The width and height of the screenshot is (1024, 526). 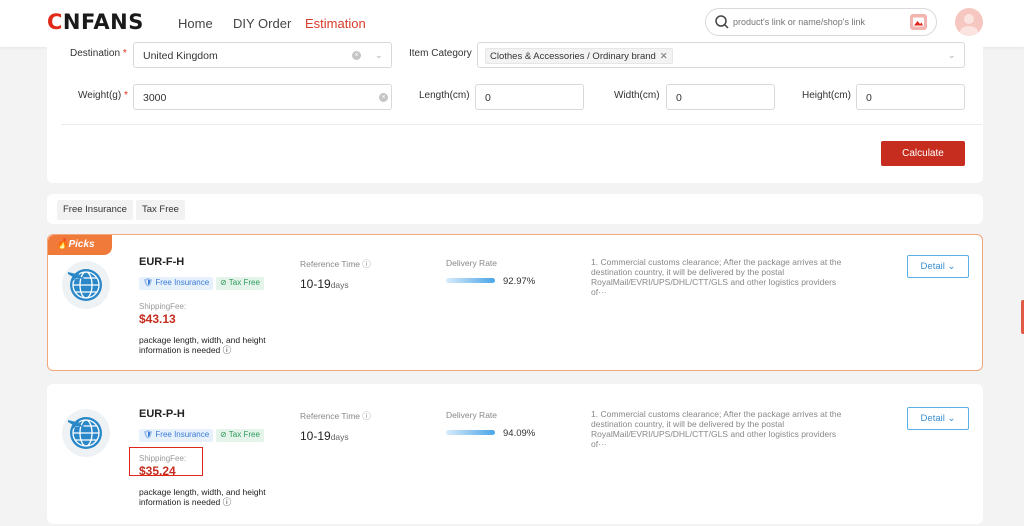 What do you see at coordinates (818, 22) in the screenshot?
I see `search-input` at bounding box center [818, 22].